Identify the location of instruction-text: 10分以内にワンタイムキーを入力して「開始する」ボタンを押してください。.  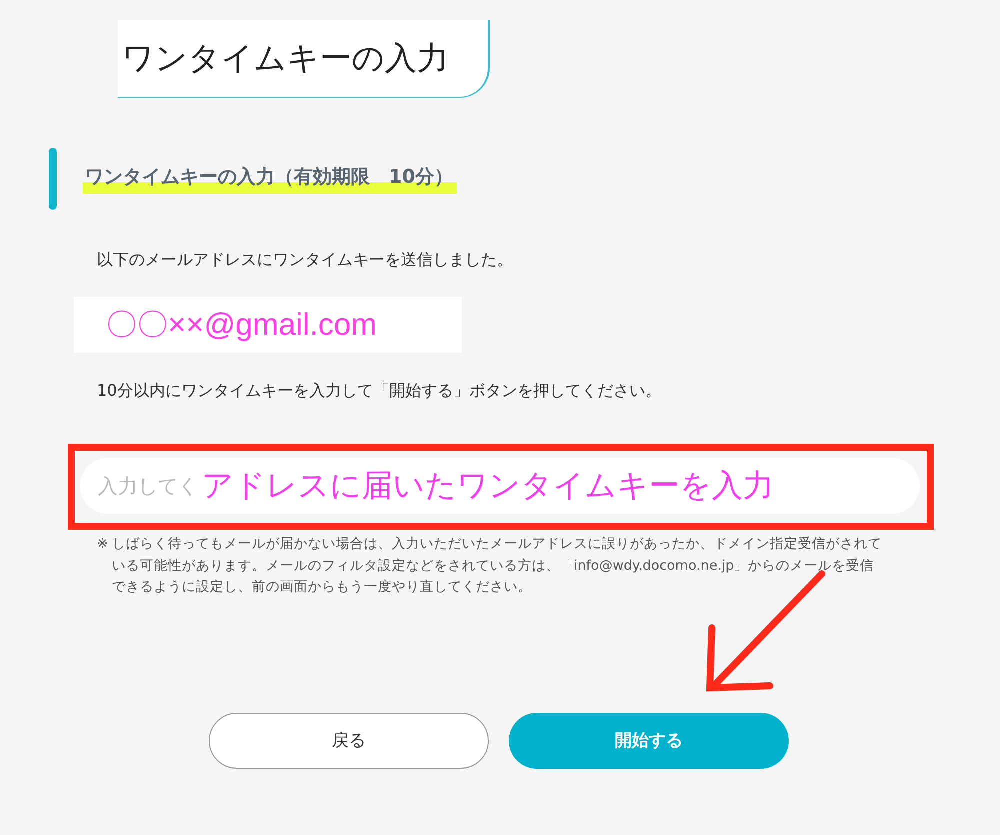
(379, 391).